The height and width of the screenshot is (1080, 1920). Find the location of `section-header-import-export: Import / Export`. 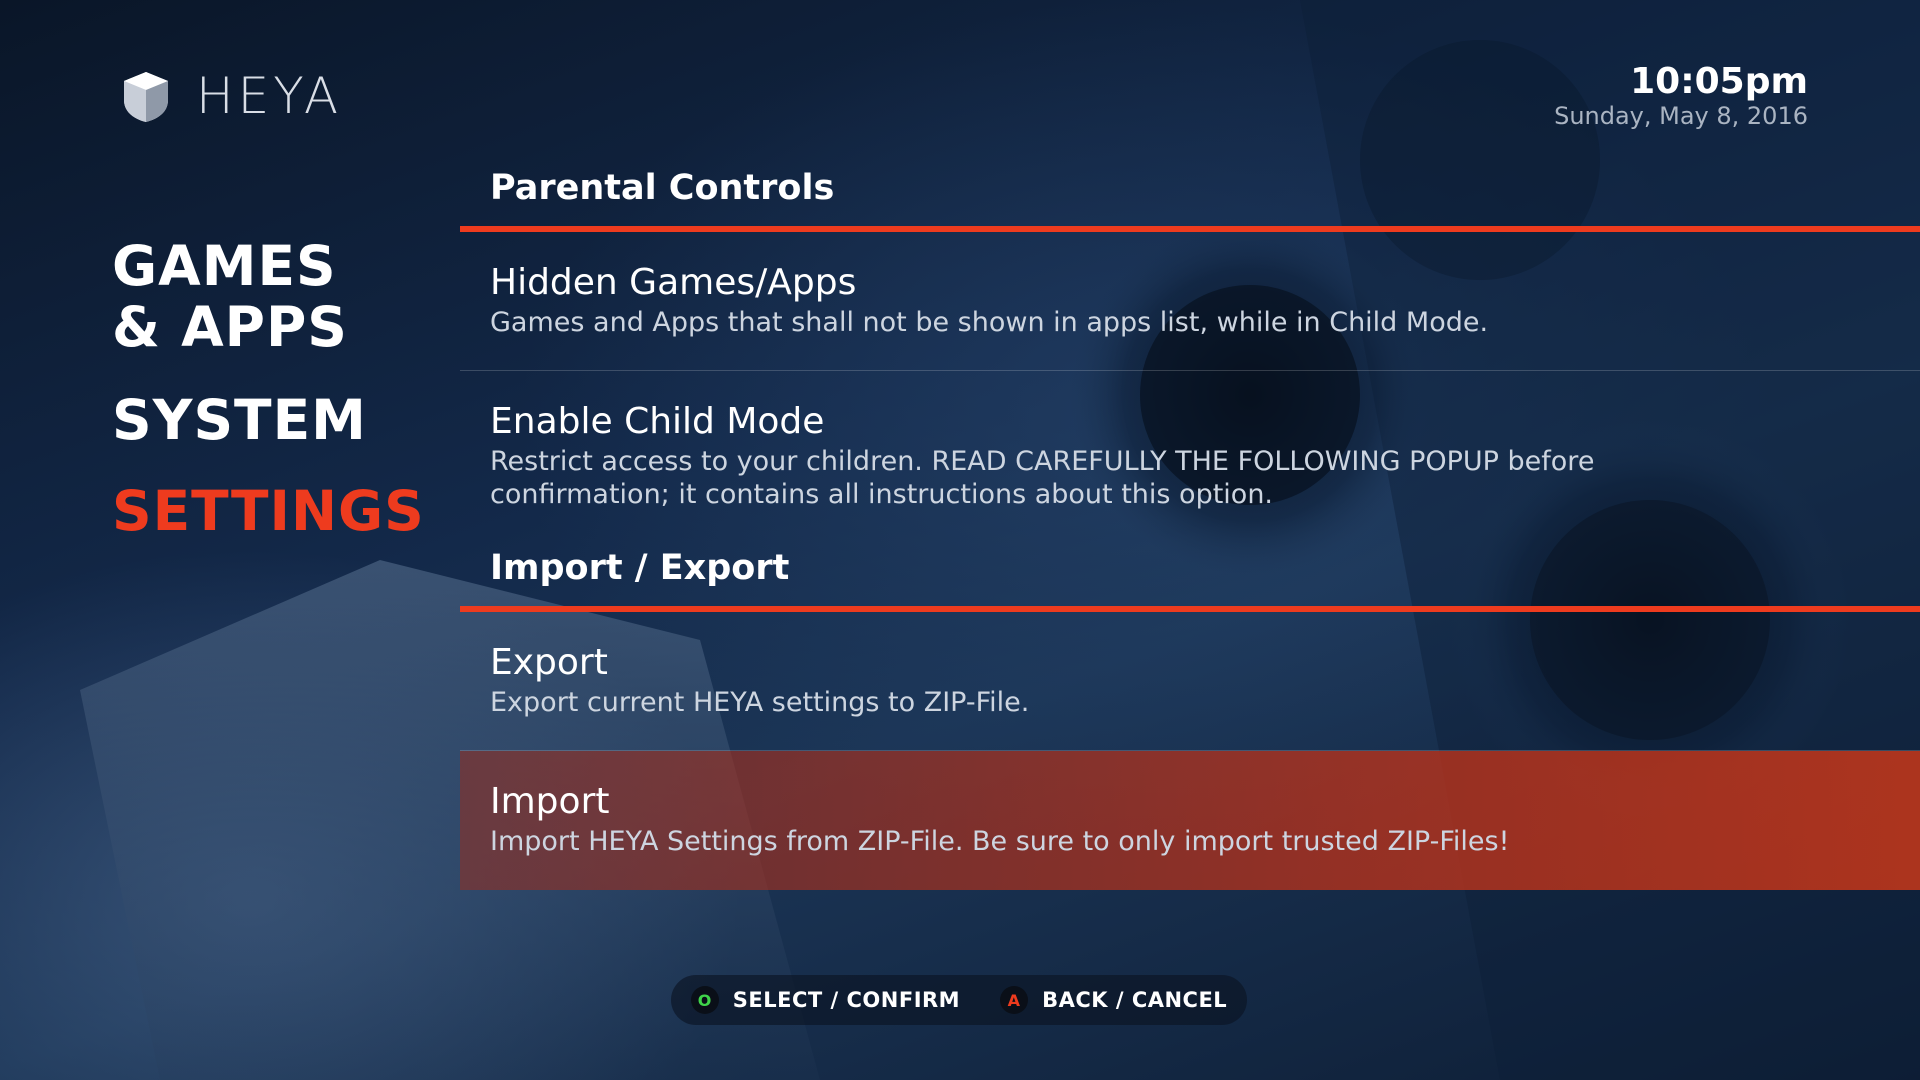

section-header-import-export: Import / Export is located at coordinates (1190, 578).